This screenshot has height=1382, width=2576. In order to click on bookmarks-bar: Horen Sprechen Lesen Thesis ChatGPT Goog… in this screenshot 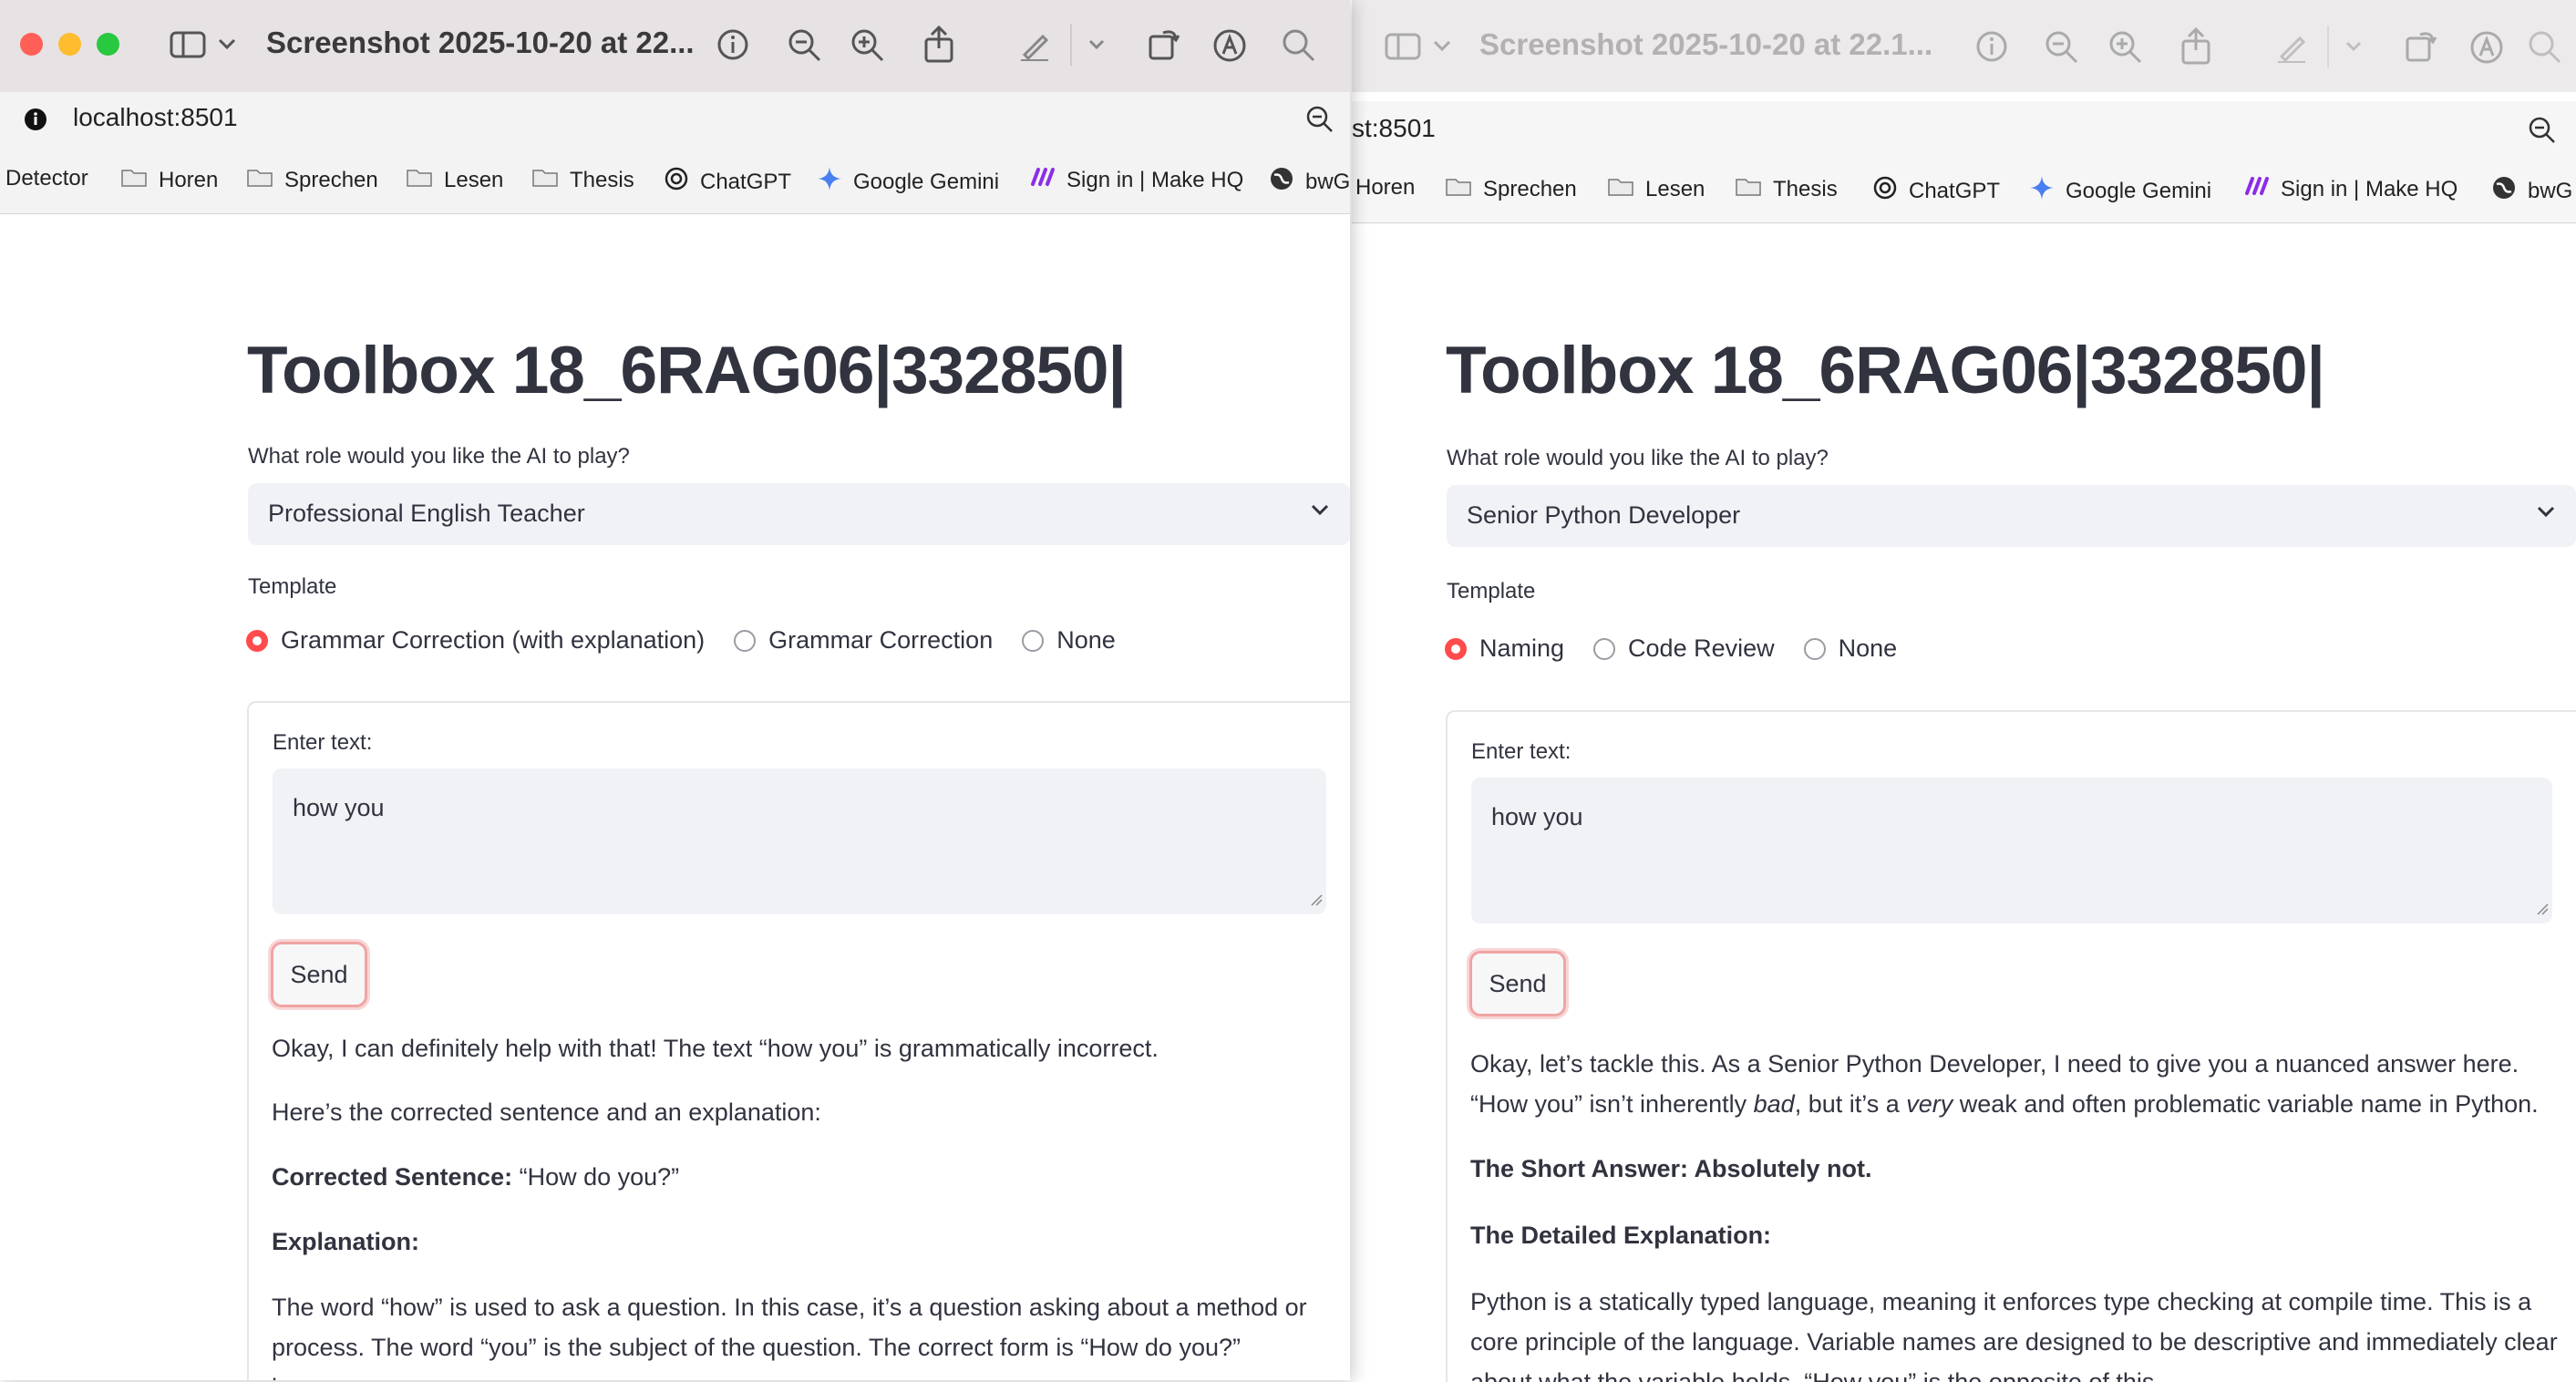, I will do `click(1964, 190)`.